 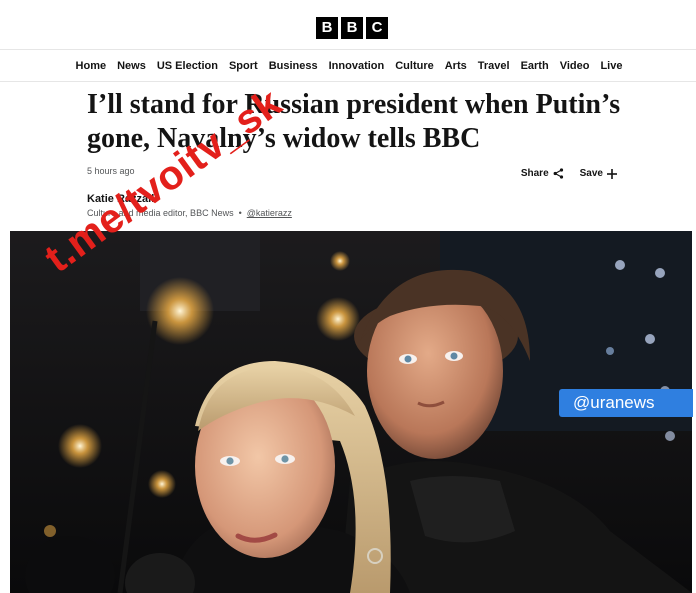 I want to click on bbc-logo: B B C, so click(x=352, y=28).